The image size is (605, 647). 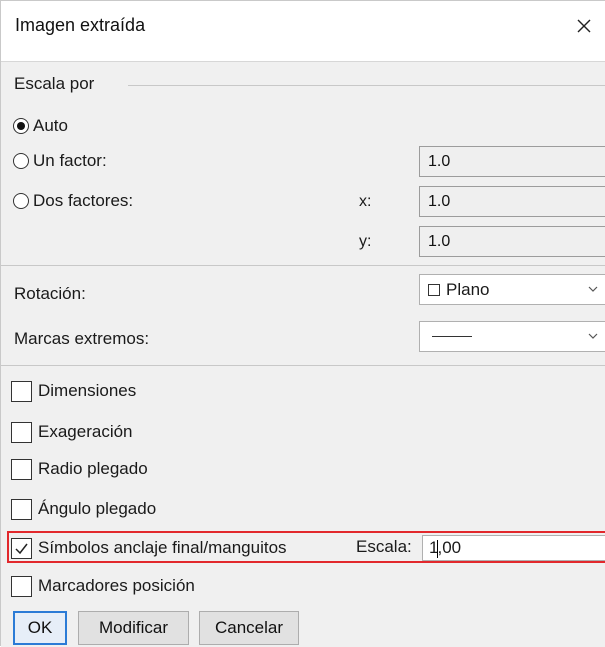 What do you see at coordinates (21, 391) in the screenshot?
I see `checkbox-dimensiones-box` at bounding box center [21, 391].